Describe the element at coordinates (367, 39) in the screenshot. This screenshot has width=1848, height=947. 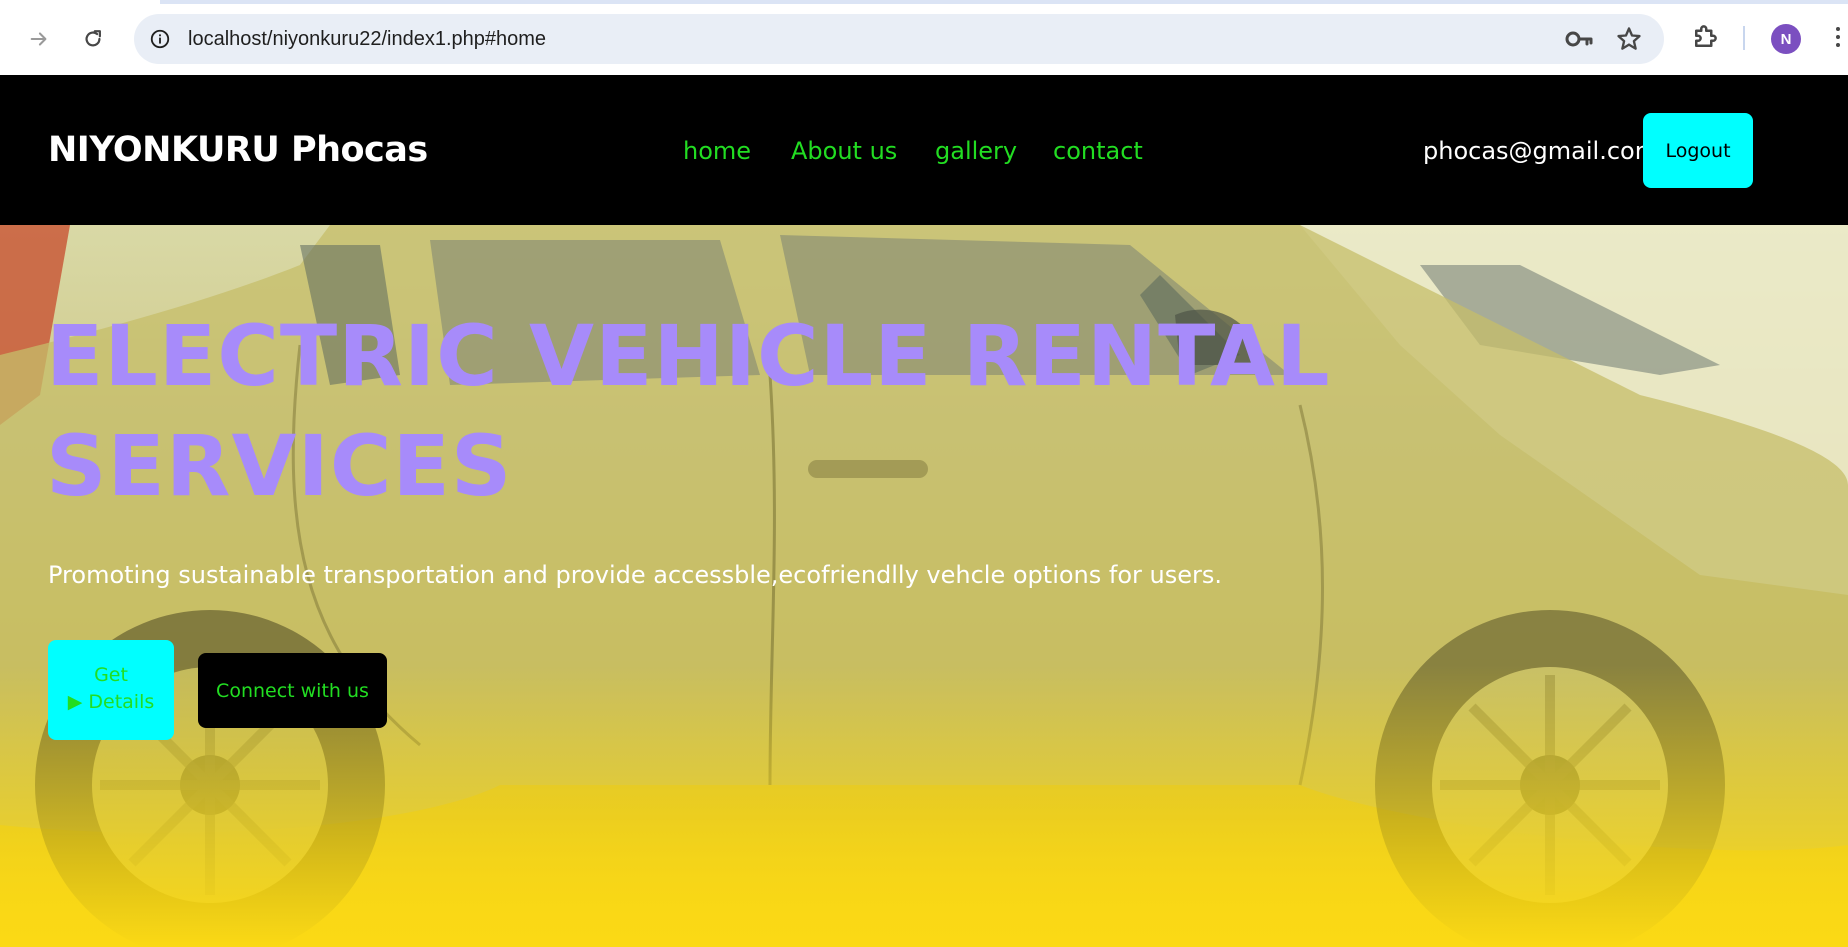
I see `url-text: localhost/niyonkuru22/index1.php#home` at that location.